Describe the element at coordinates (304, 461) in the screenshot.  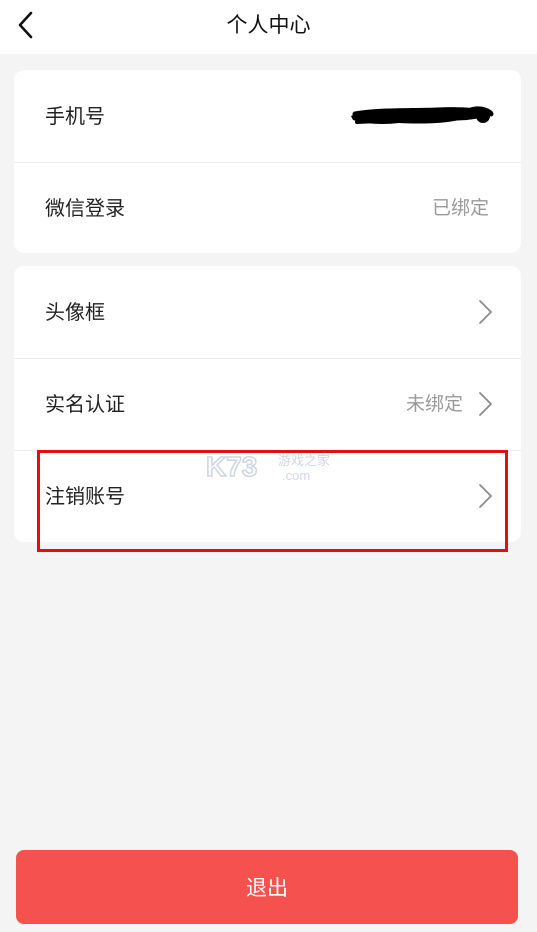
I see `watermark-tagline: 游戏之家` at that location.